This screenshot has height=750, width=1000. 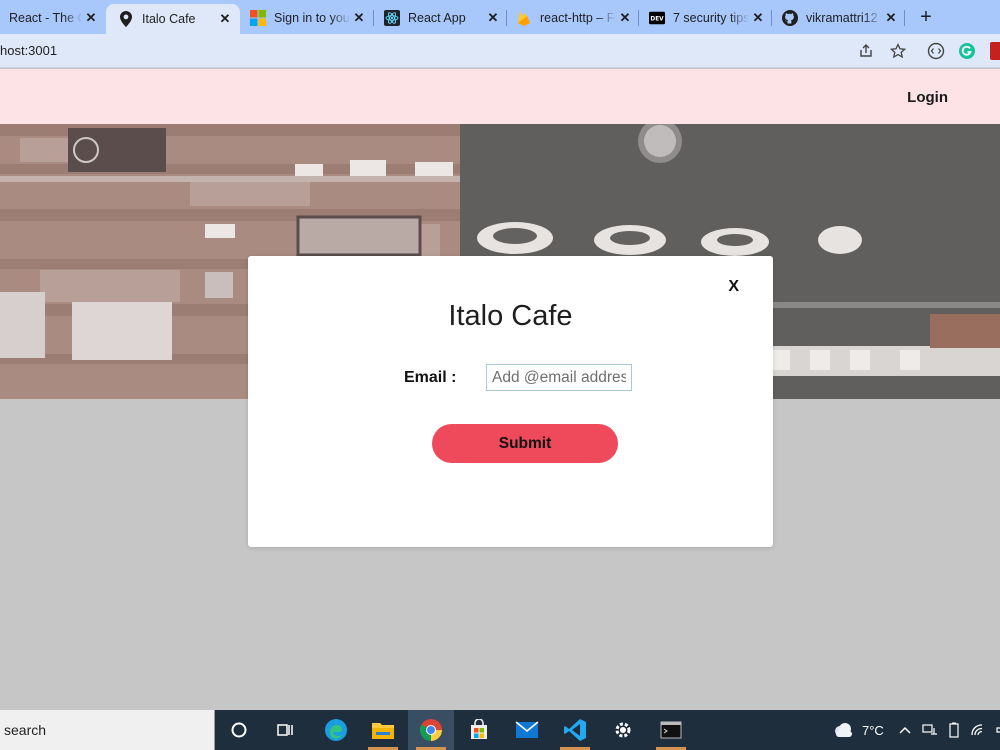 I want to click on vscode-icon, so click(x=575, y=730).